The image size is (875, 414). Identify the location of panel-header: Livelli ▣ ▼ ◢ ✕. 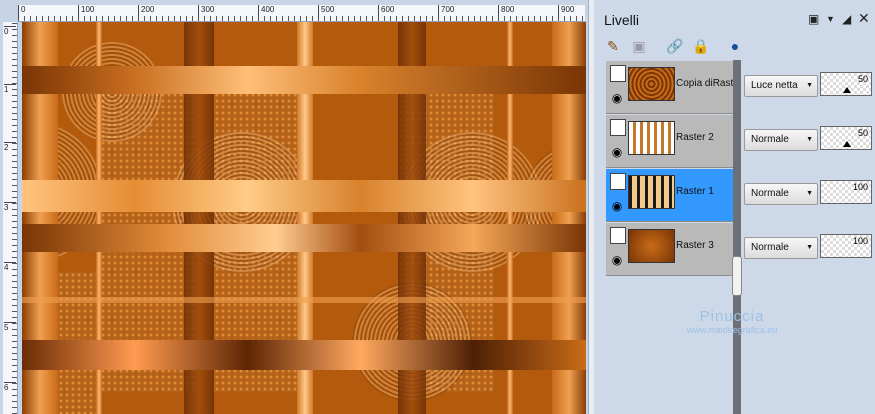
(734, 14).